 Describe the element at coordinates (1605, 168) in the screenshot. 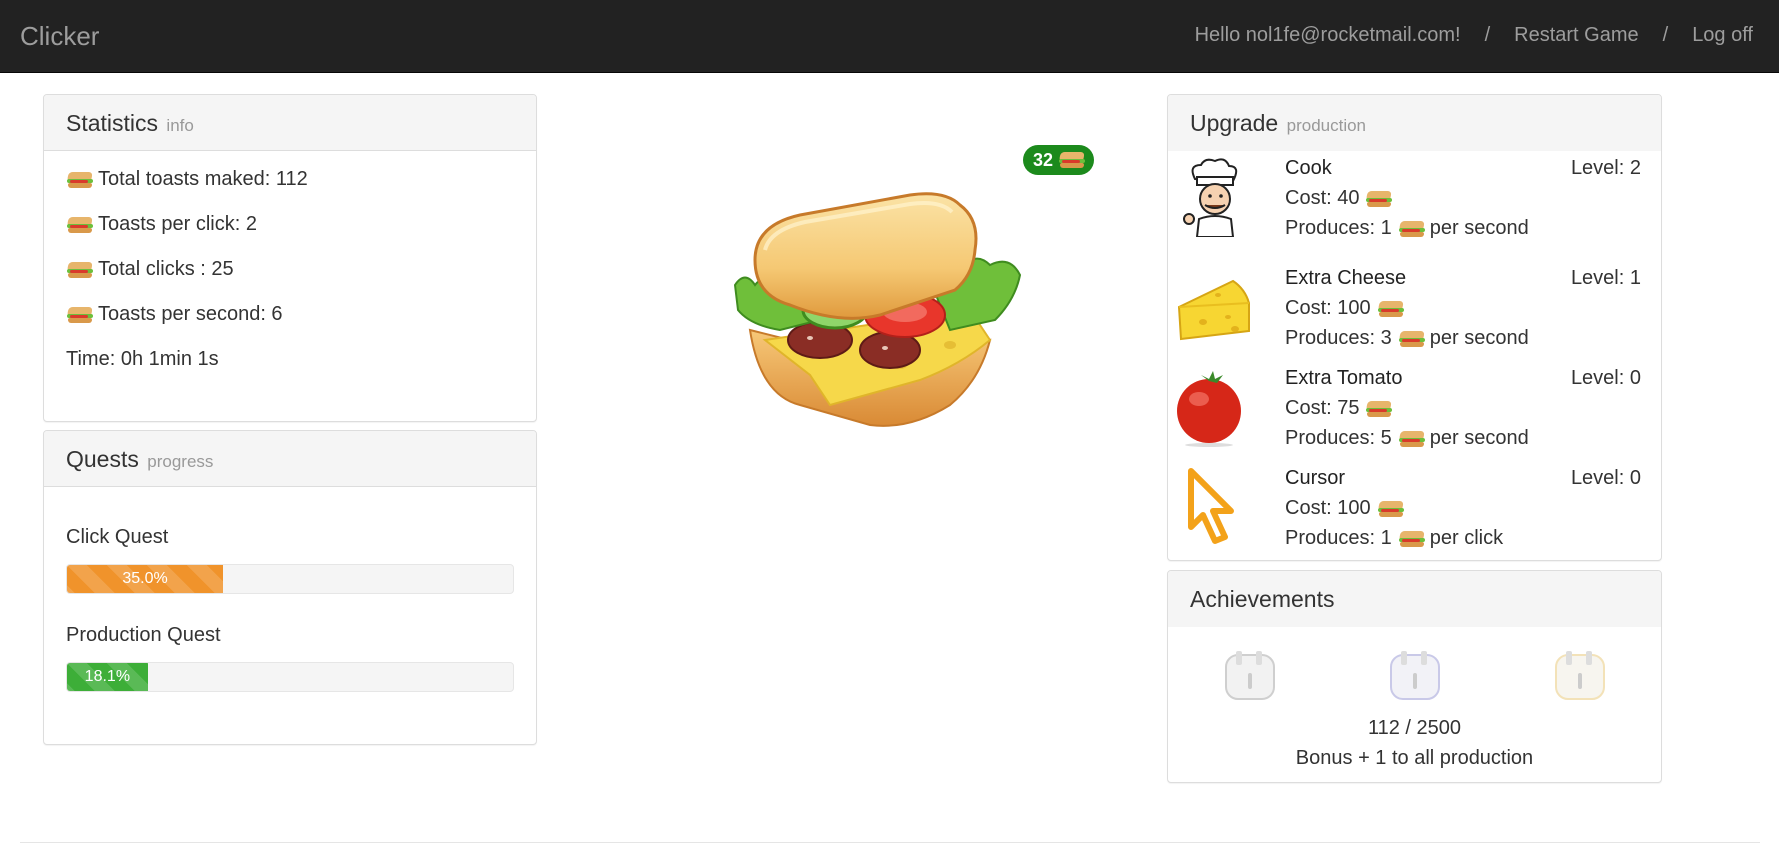

I see `upgrade-level: Level: 2` at that location.